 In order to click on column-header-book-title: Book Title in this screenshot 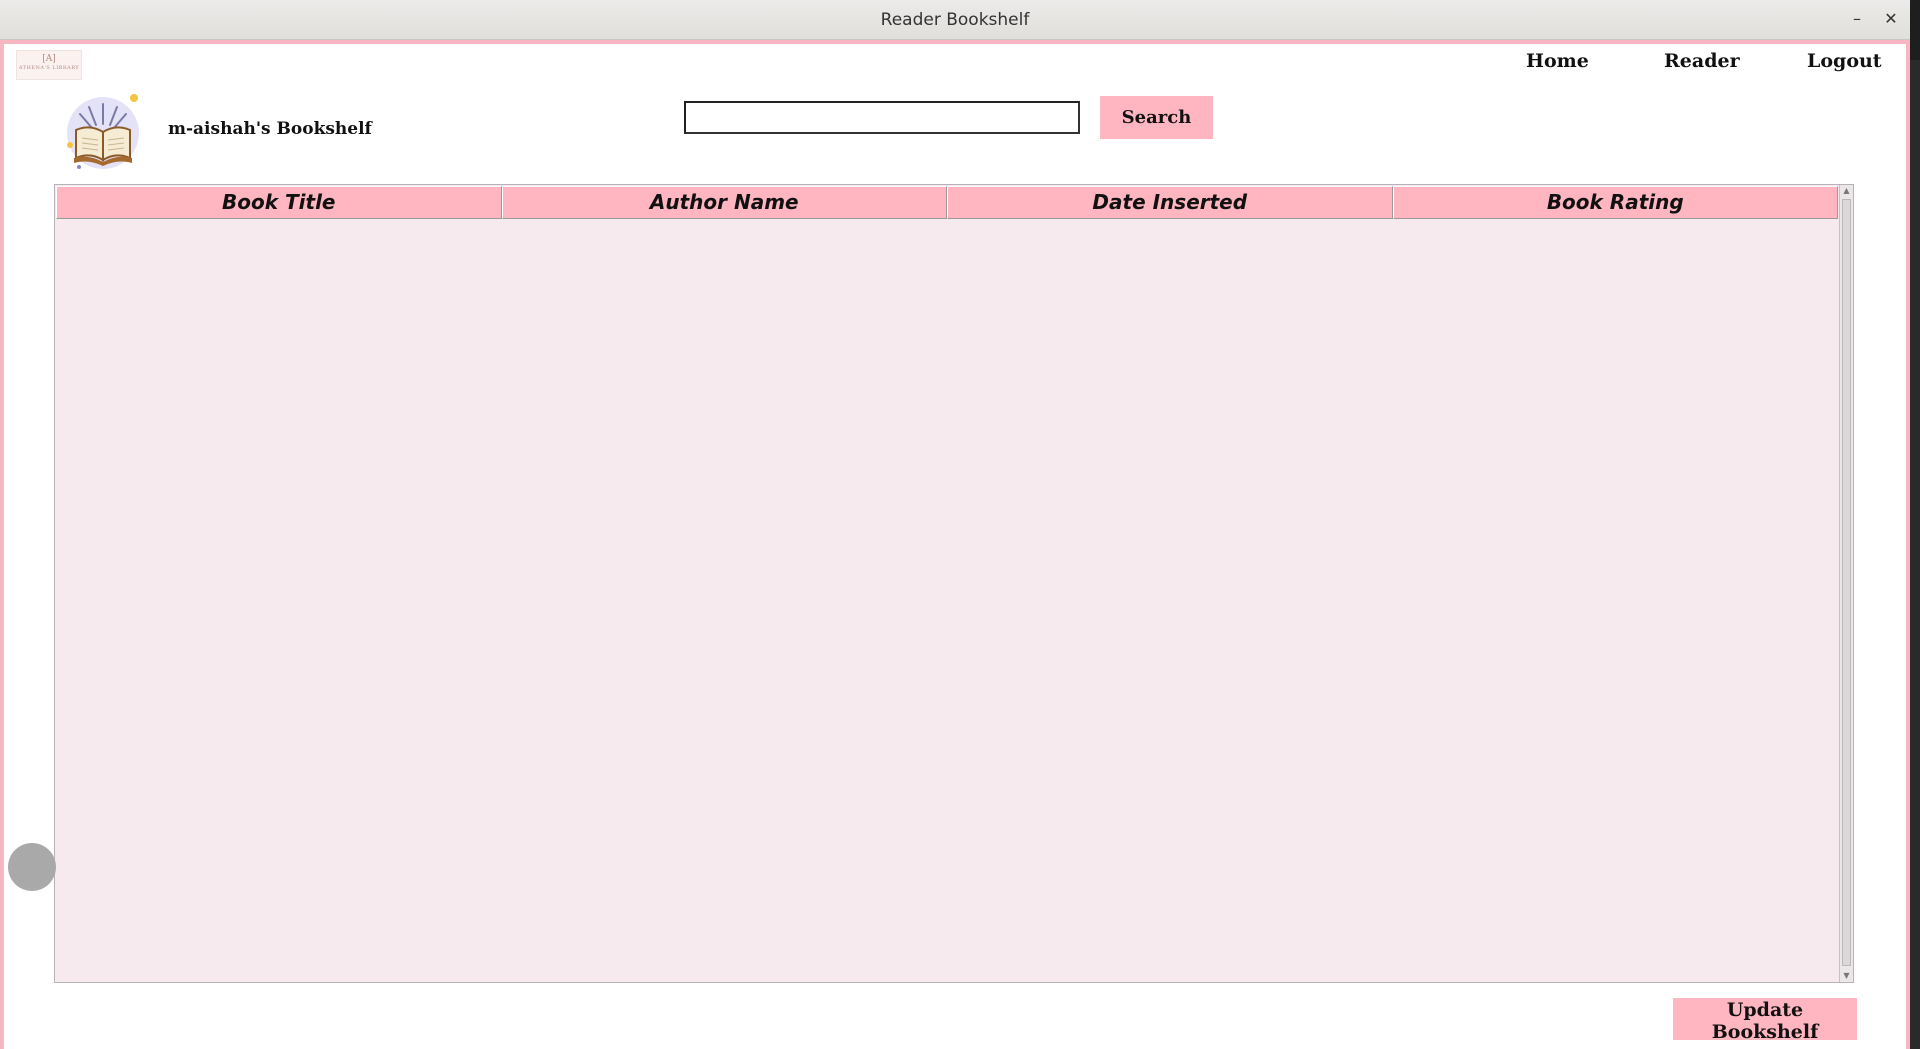, I will do `click(279, 202)`.